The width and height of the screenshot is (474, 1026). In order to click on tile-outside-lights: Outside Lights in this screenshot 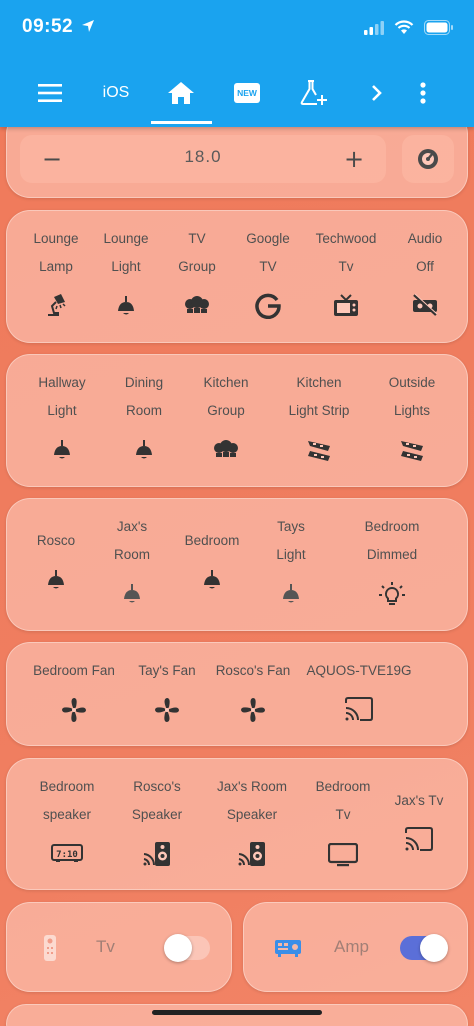, I will do `click(412, 421)`.